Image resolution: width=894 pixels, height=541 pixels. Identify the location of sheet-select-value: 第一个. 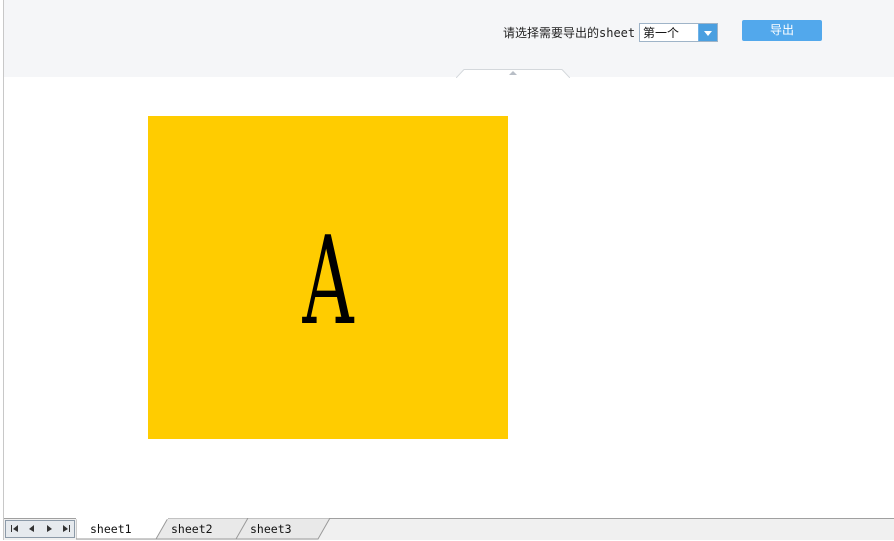
(661, 33).